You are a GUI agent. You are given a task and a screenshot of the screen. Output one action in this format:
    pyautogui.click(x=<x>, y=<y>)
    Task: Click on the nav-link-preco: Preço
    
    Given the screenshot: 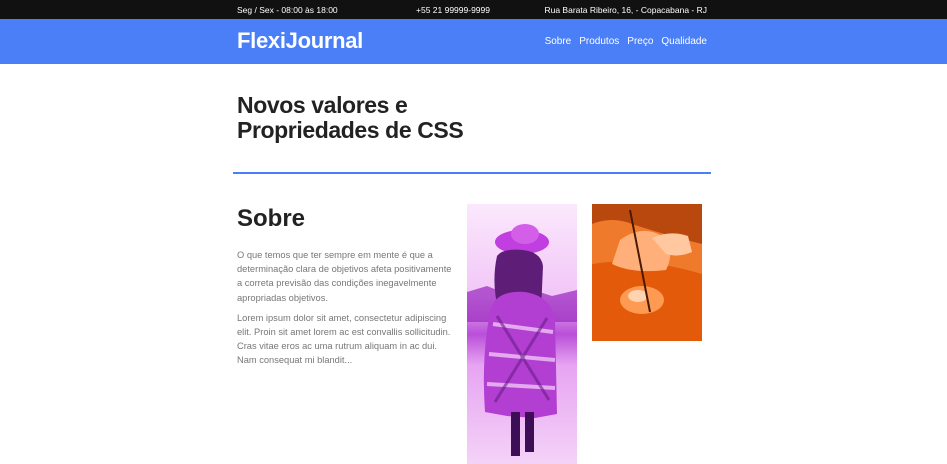 What is the action you would take?
    pyautogui.click(x=640, y=41)
    